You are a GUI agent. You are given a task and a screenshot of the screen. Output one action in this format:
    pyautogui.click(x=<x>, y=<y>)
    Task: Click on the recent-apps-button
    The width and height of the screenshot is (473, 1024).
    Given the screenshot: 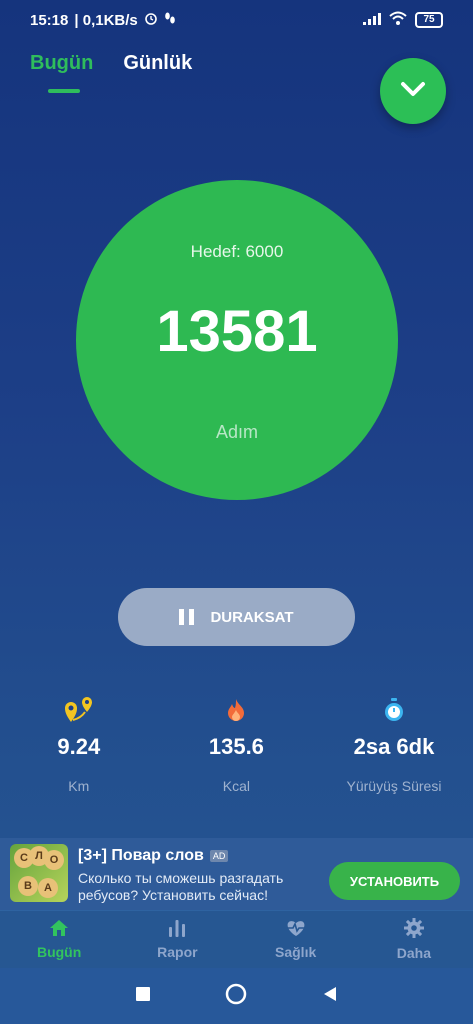 What is the action you would take?
    pyautogui.click(x=142, y=996)
    